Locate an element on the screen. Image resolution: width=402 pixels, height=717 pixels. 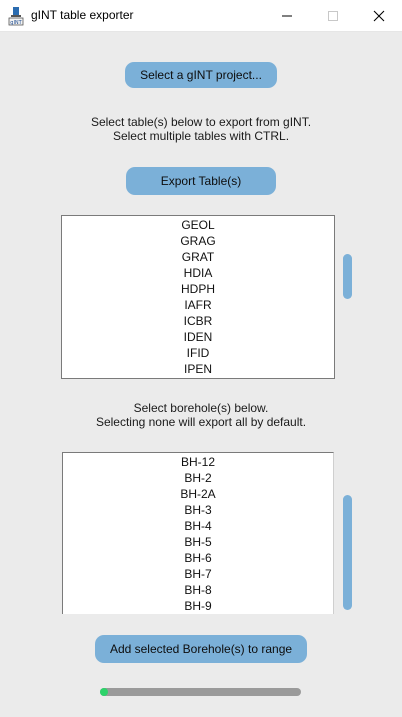
tables-caption-line-2: Select multiple tables with CTRL. is located at coordinates (201, 136).